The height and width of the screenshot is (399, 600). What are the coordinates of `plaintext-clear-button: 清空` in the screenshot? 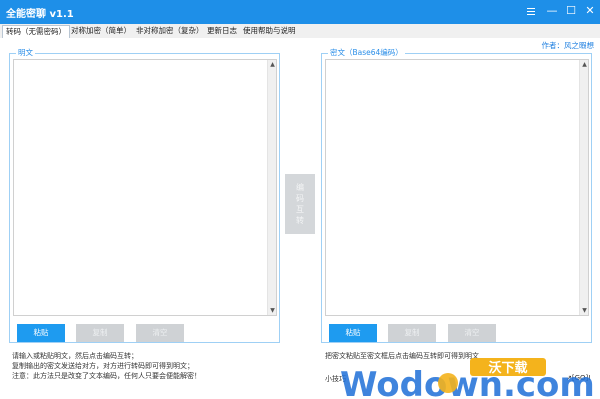 It's located at (160, 333).